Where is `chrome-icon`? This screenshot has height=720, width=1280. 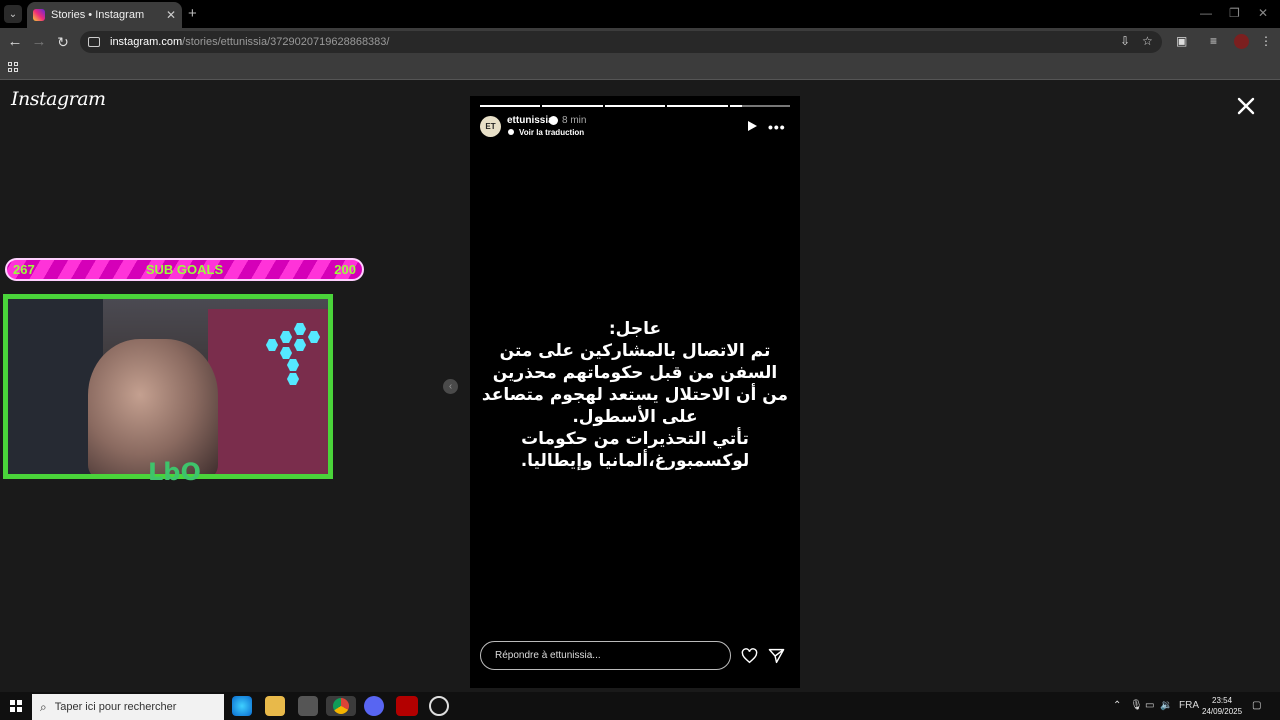 chrome-icon is located at coordinates (341, 706).